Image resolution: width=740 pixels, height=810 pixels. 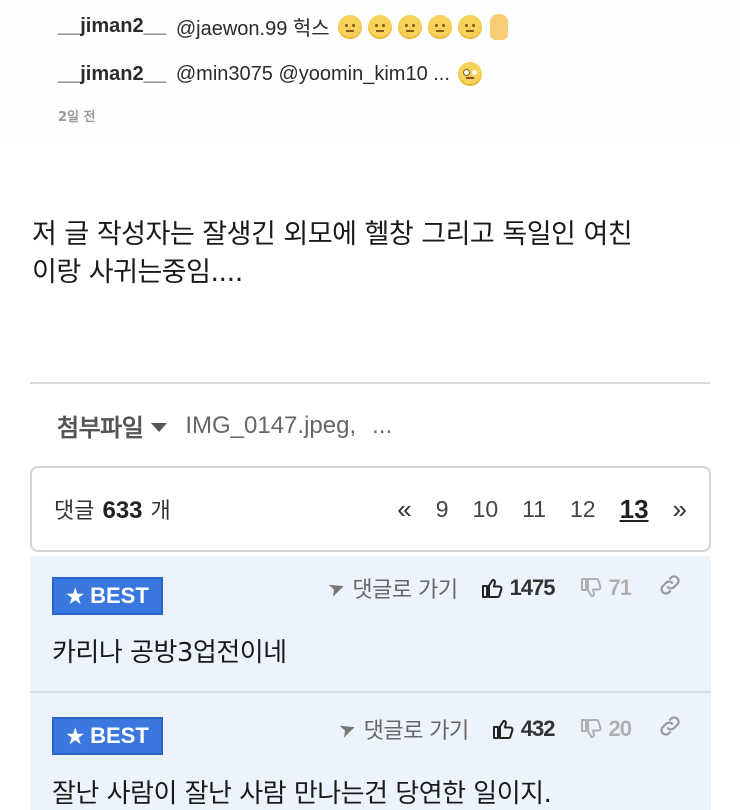 I want to click on comment-count-number: 633, so click(x=122, y=510).